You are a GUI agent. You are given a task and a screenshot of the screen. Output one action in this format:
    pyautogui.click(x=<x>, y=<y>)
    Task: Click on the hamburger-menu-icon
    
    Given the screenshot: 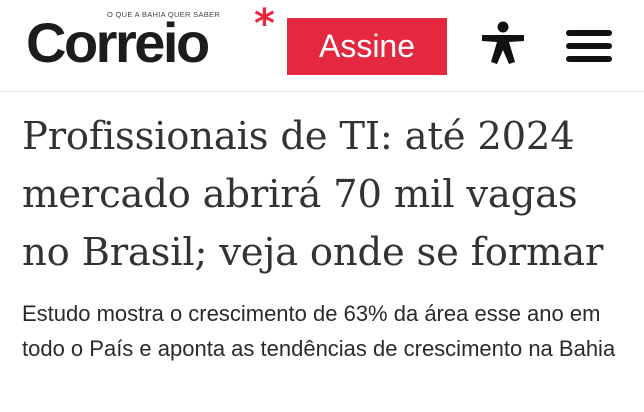 What is the action you would take?
    pyautogui.click(x=589, y=33)
    